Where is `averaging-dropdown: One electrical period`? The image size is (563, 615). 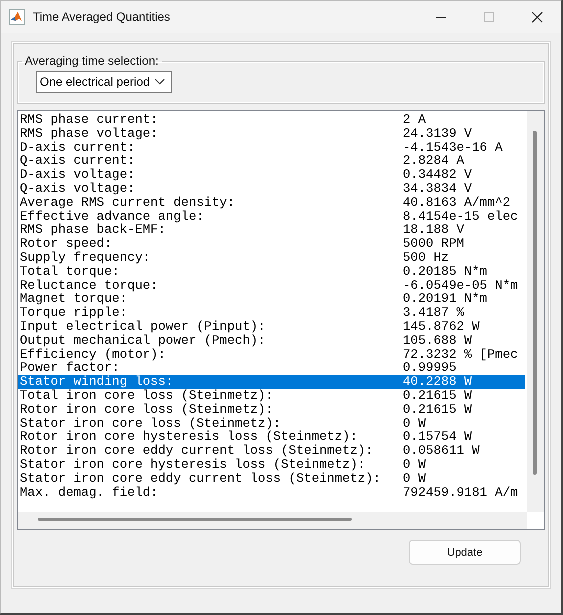
averaging-dropdown: One electrical period is located at coordinates (104, 82).